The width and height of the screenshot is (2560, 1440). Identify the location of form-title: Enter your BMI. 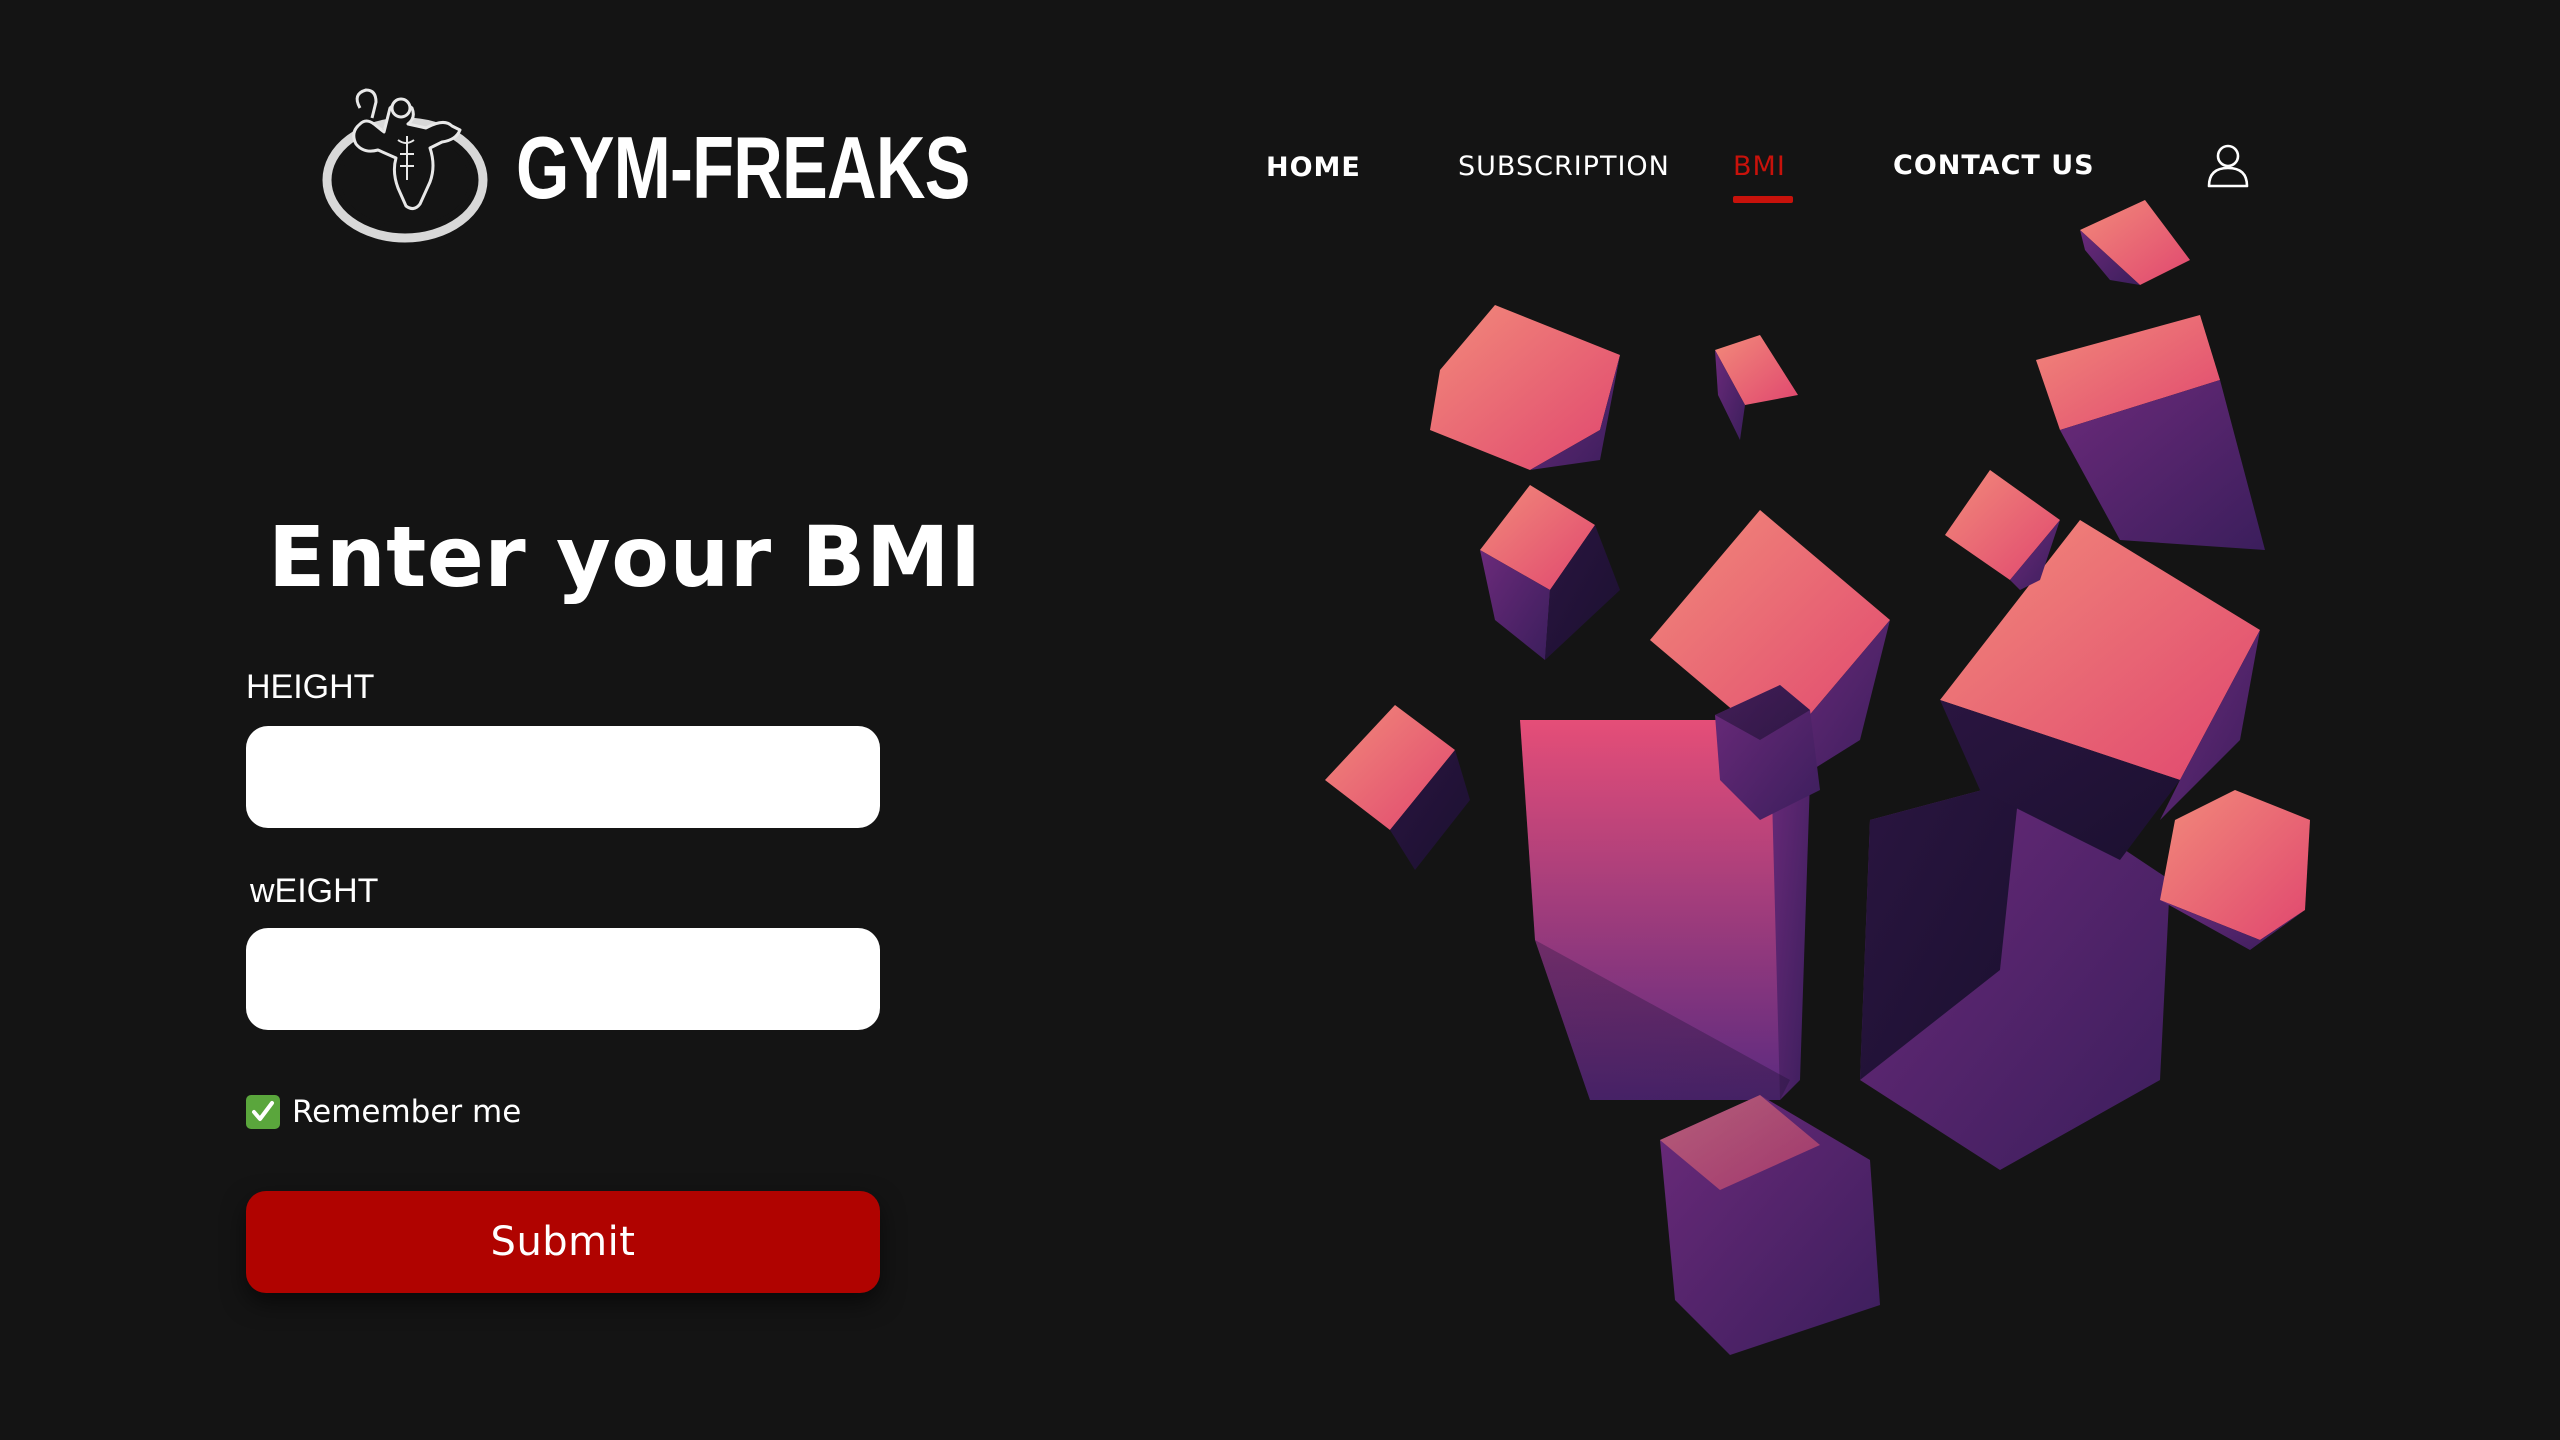
(625, 557).